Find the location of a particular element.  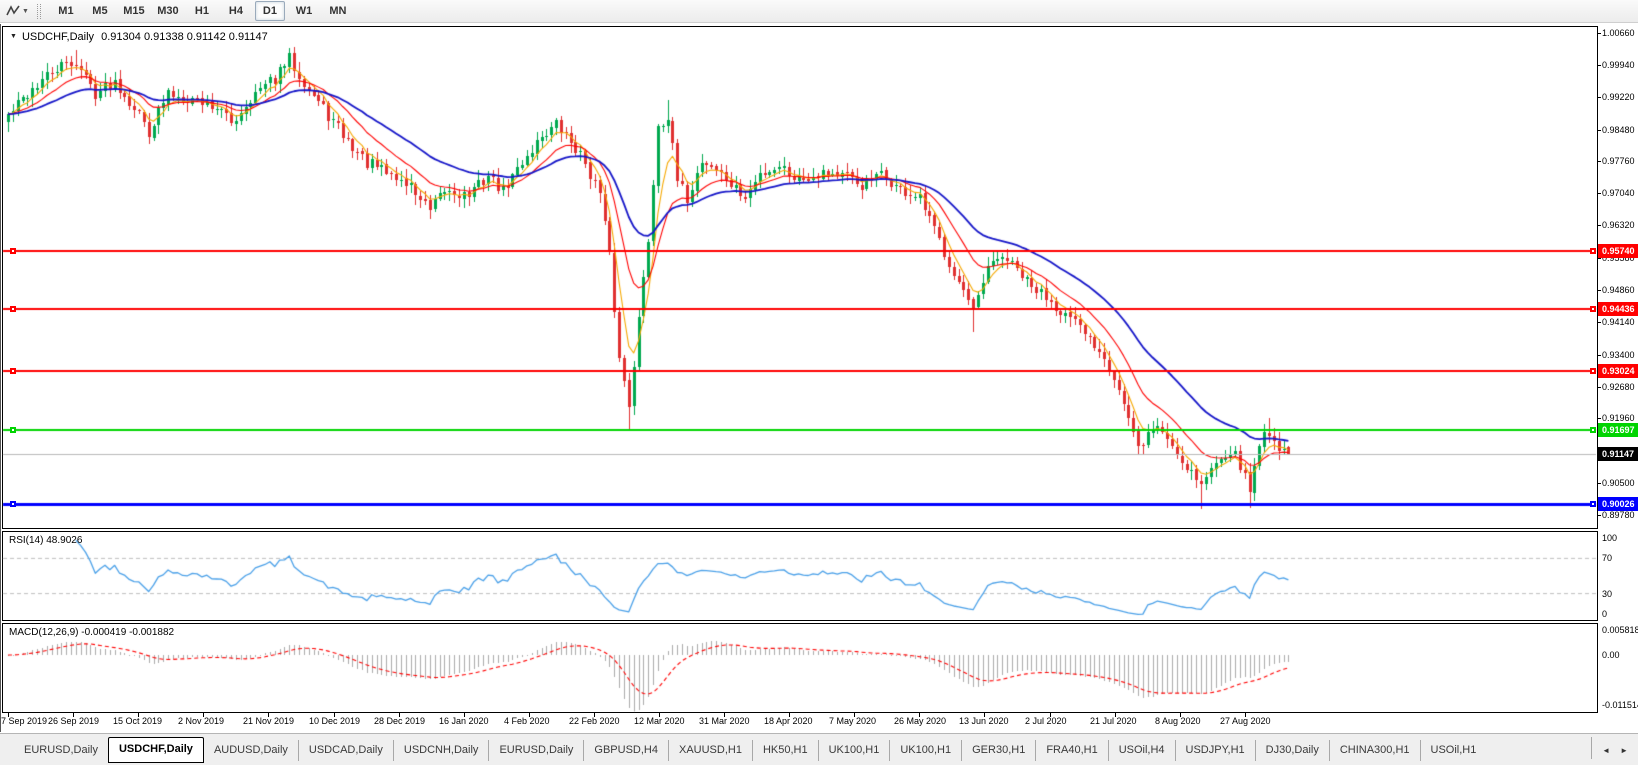

timeframe-toolbar: ▼ M1 M5 M15 M30 H1 H4 D1 W1 MN is located at coordinates (819, 11).